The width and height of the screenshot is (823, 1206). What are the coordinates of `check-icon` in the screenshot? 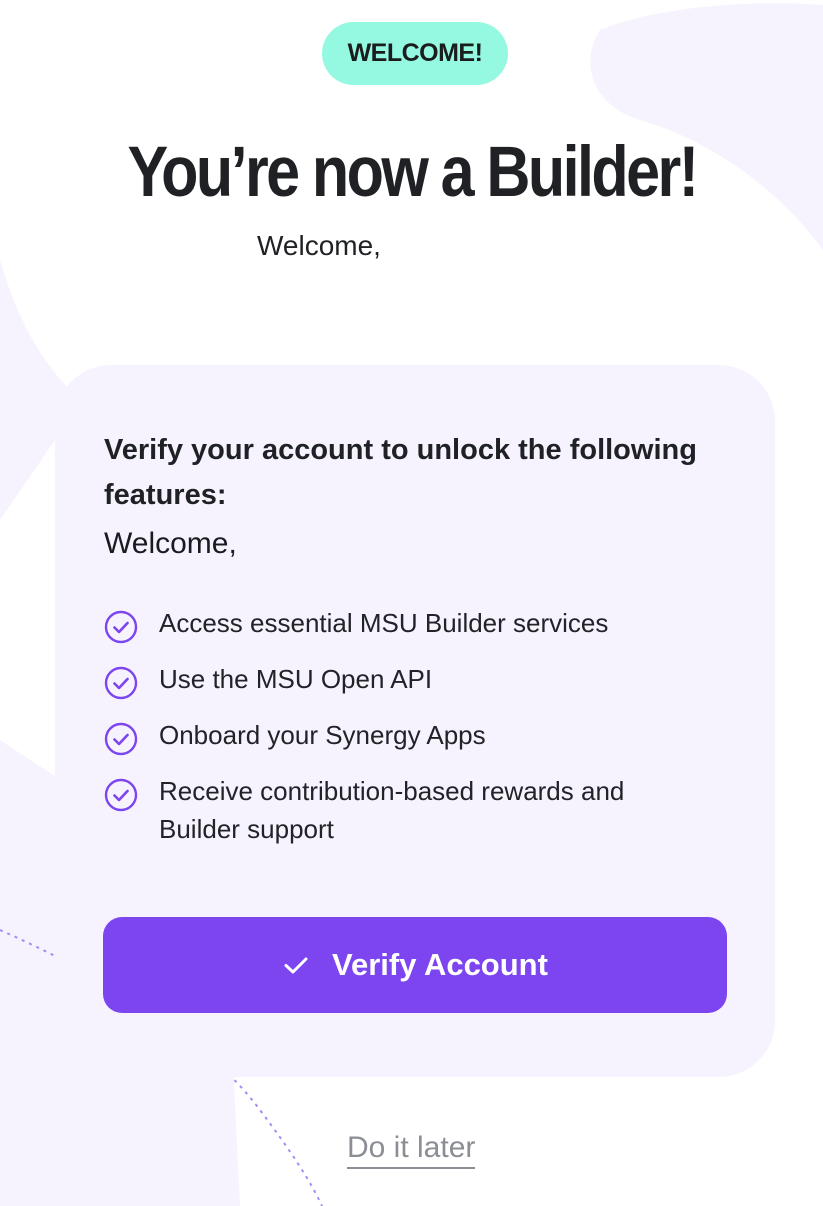 It's located at (296, 965).